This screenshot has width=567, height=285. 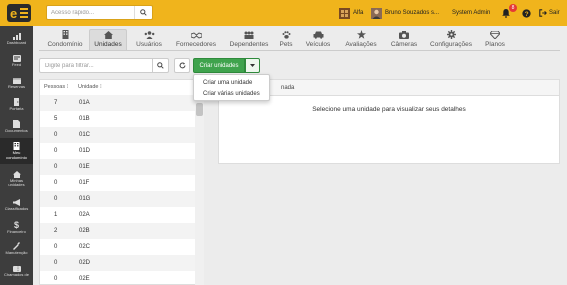 I want to click on quick-search-button, so click(x=143, y=12).